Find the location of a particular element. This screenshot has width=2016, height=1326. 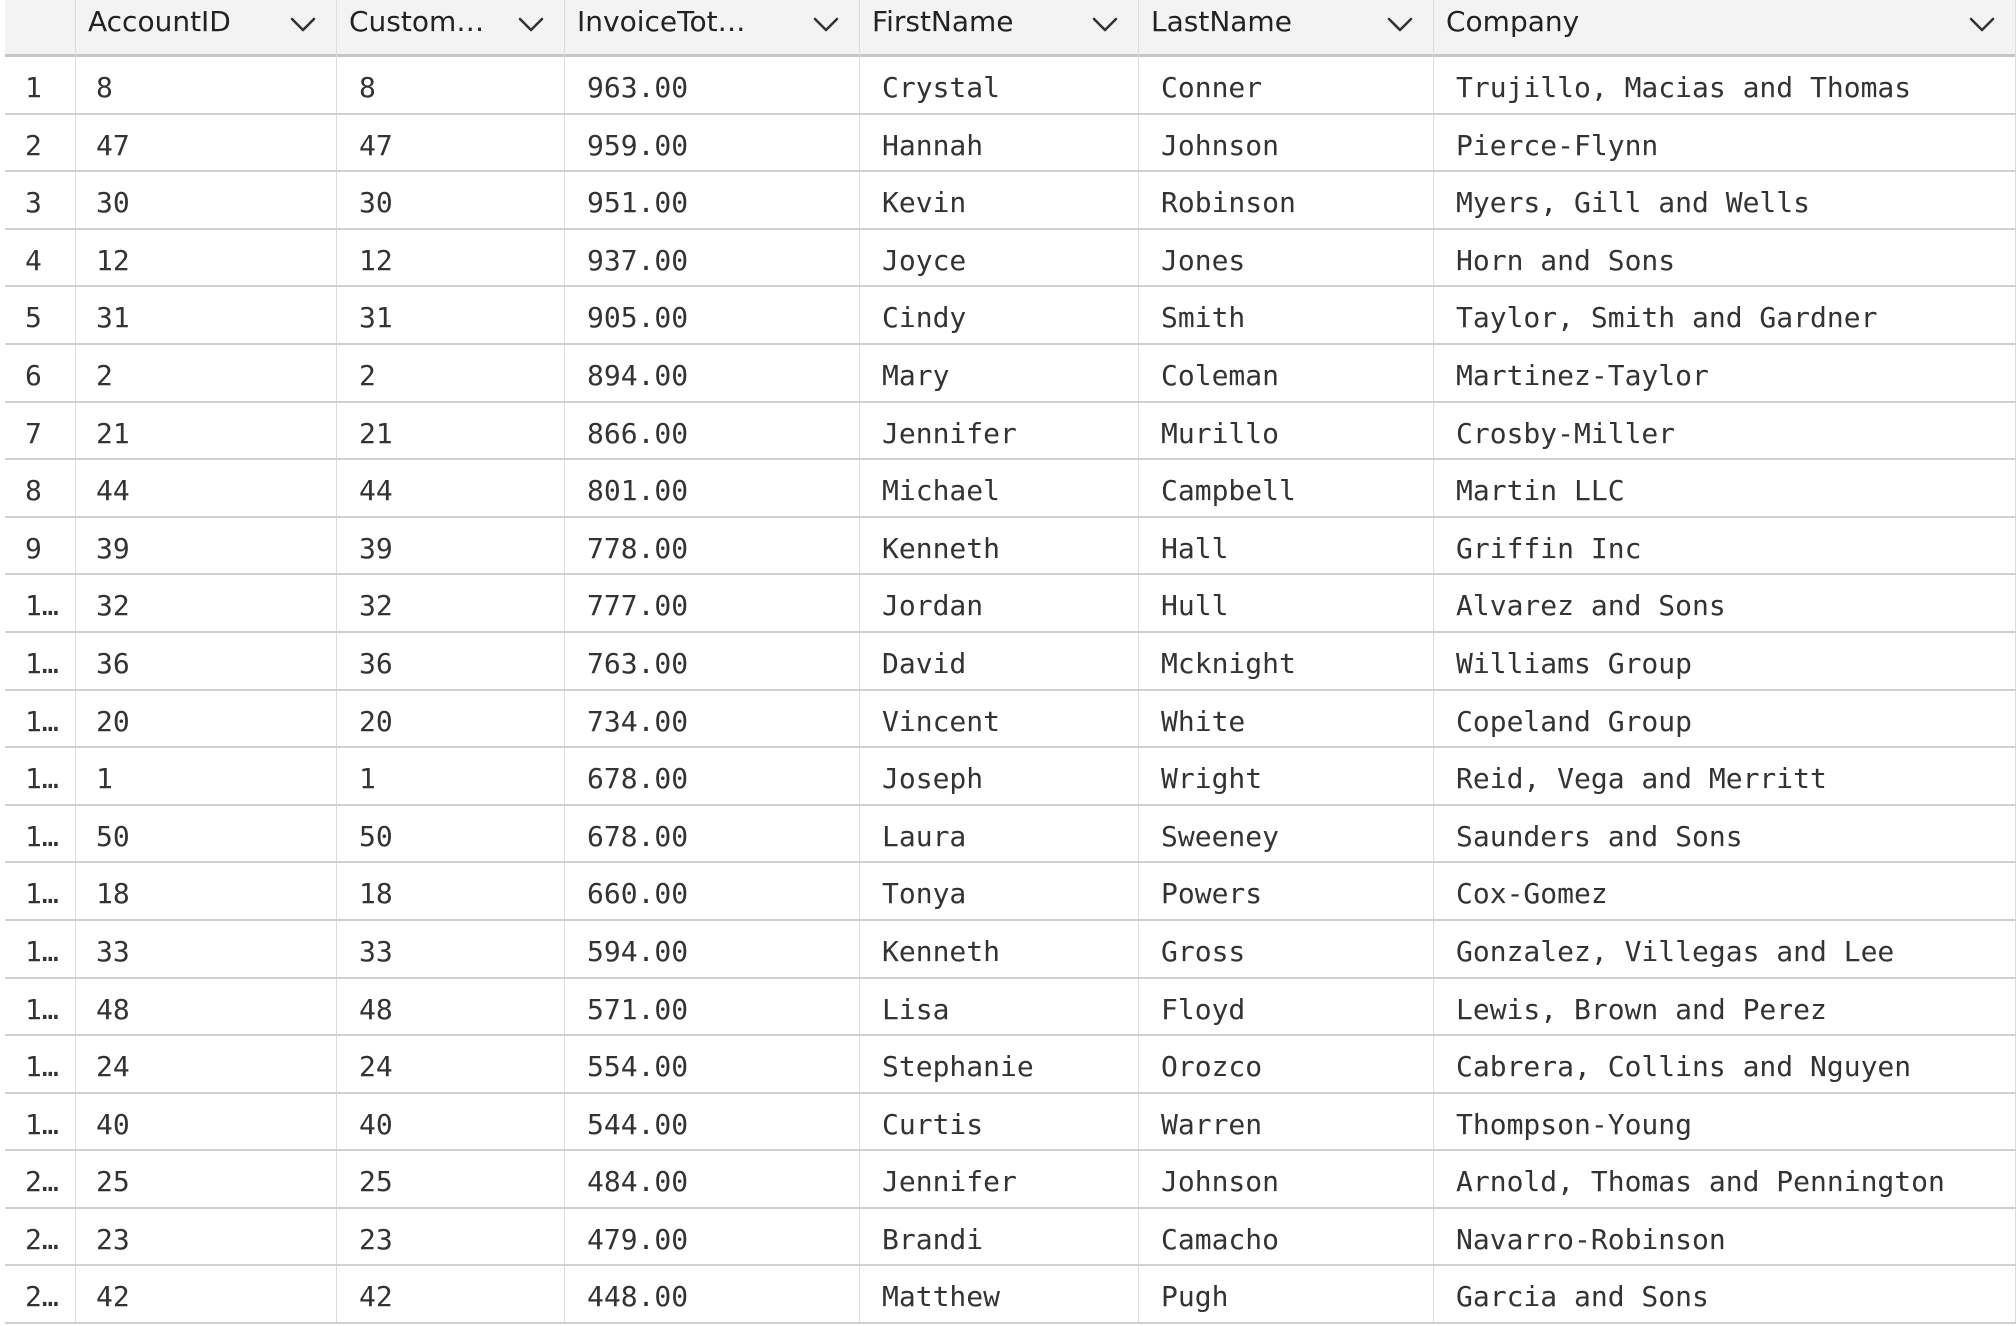

column-header-company: Company is located at coordinates (1725, 28).